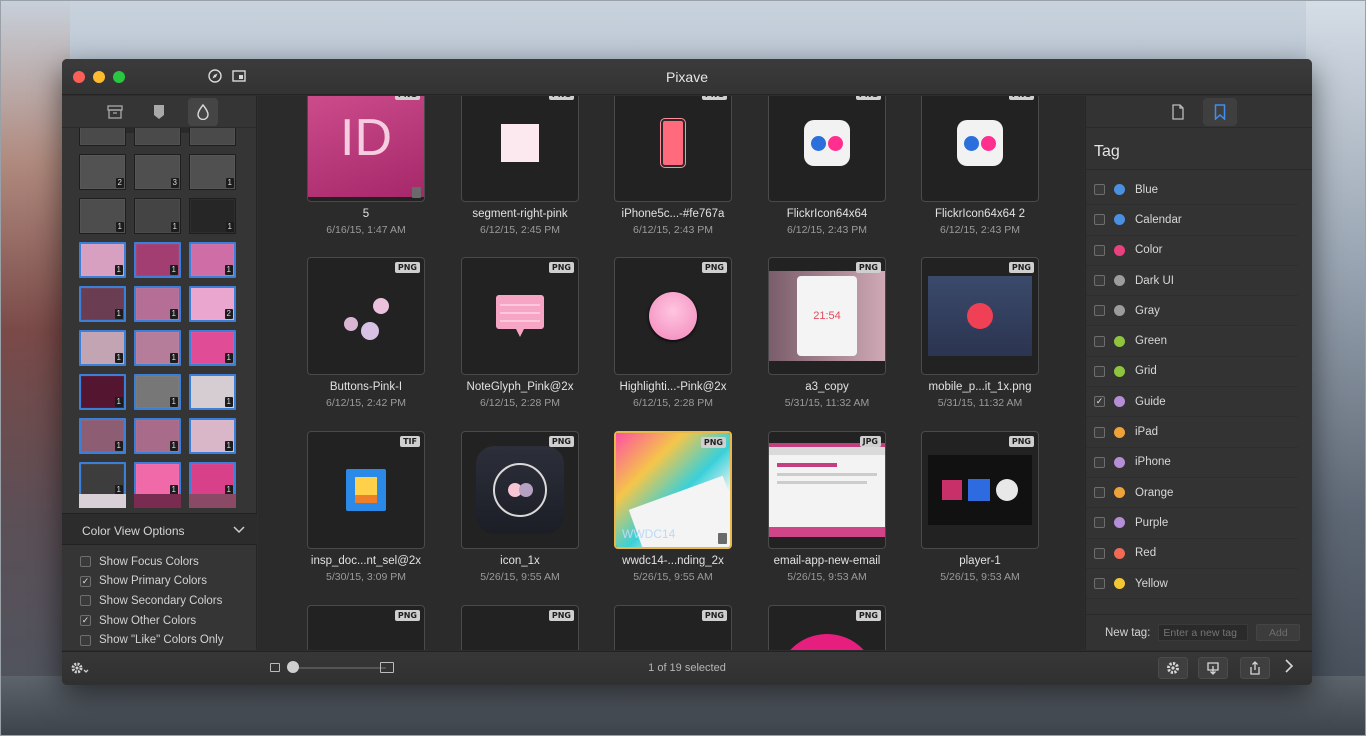 The image size is (1366, 736). I want to click on tag-icon, so click(159, 112).